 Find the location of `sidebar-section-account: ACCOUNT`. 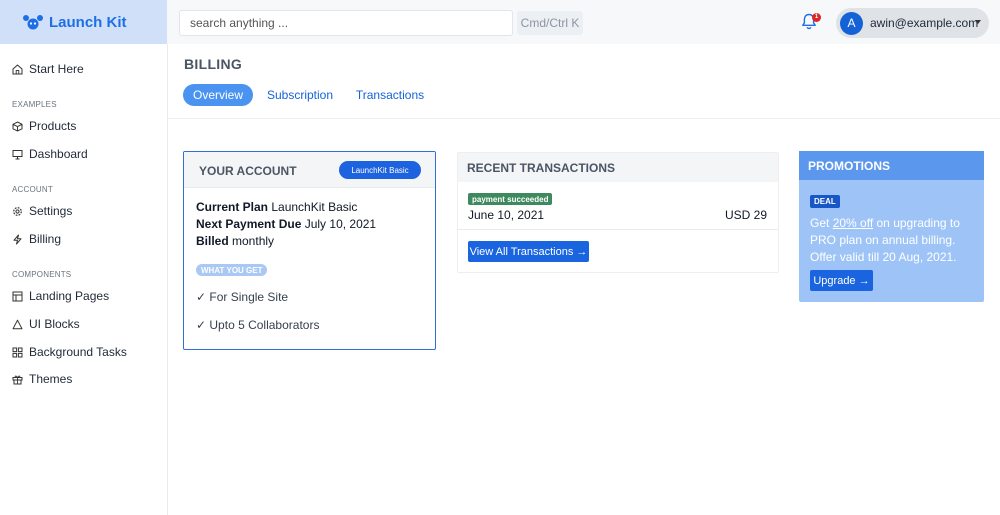

sidebar-section-account: ACCOUNT is located at coordinates (32, 189).